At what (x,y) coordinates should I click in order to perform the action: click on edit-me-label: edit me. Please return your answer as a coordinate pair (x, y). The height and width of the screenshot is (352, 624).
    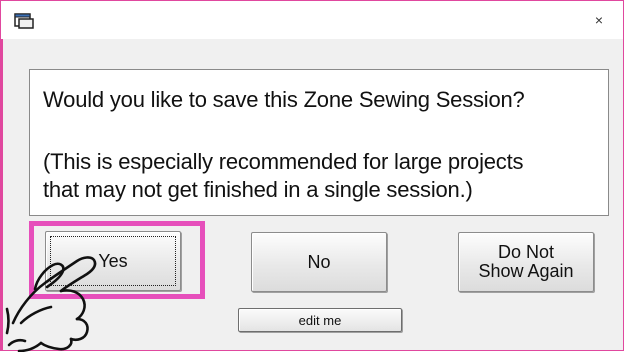
    Looking at the image, I should click on (320, 320).